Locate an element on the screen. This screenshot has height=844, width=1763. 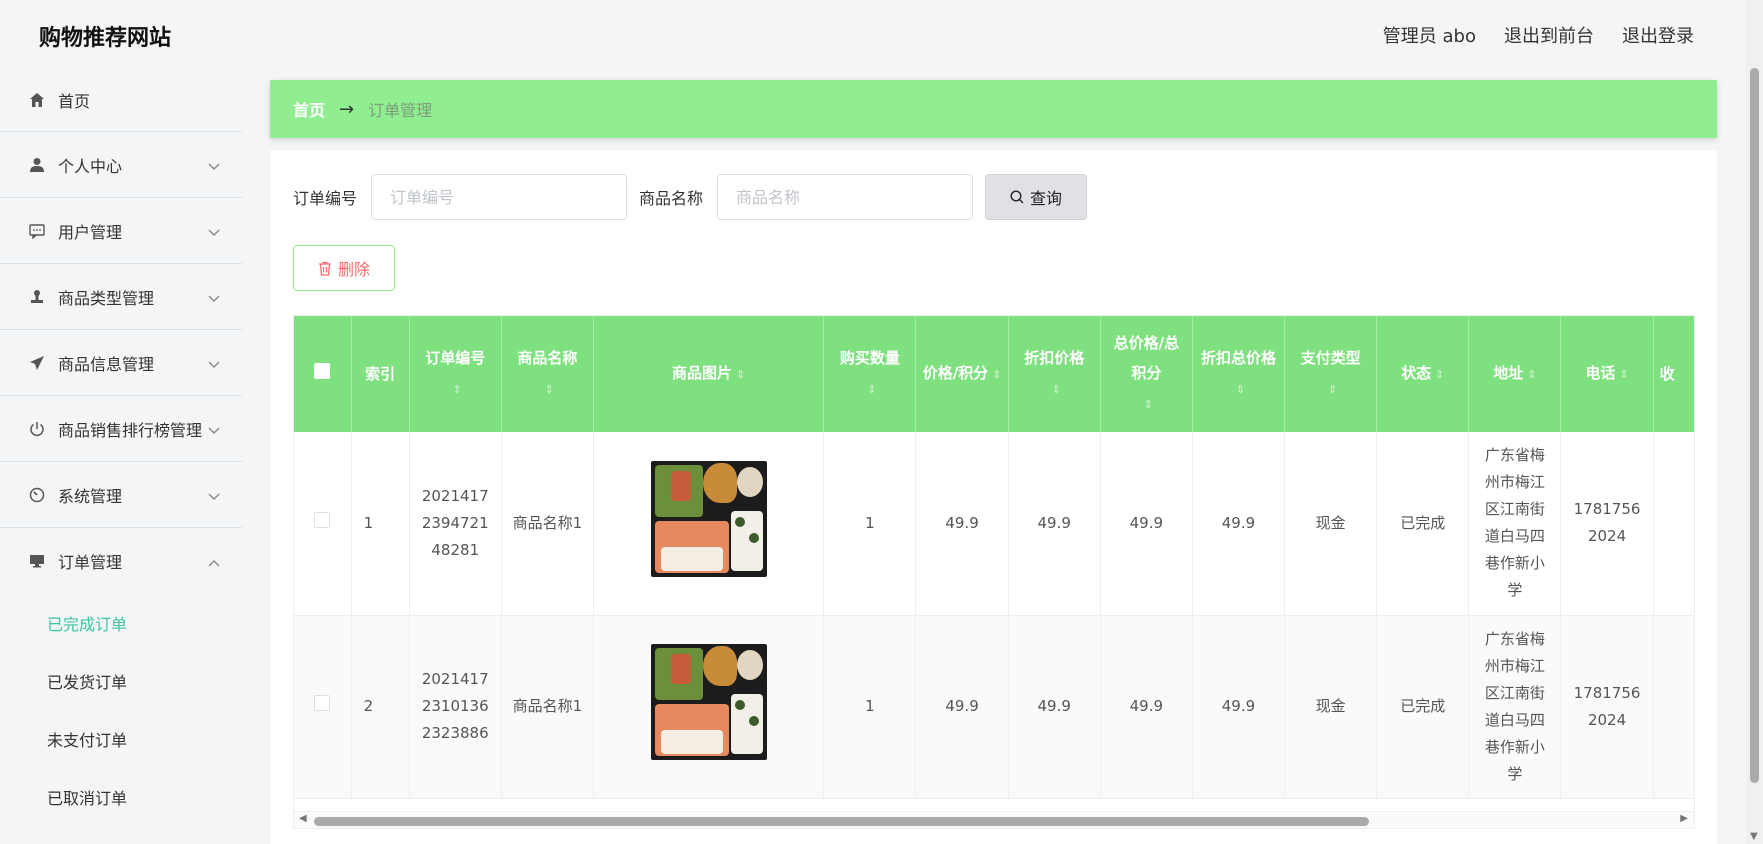
breadcrumb-home: 首页 is located at coordinates (309, 109).